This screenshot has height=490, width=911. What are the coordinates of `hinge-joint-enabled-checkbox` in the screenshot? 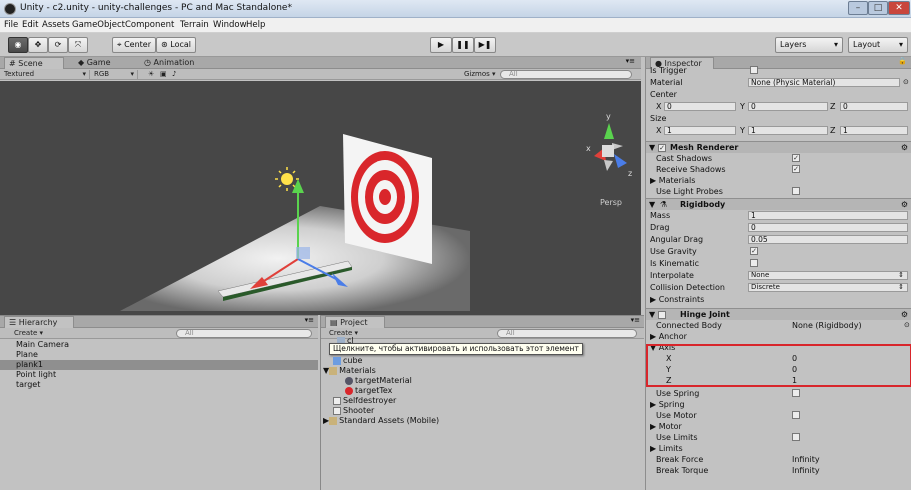 It's located at (662, 315).